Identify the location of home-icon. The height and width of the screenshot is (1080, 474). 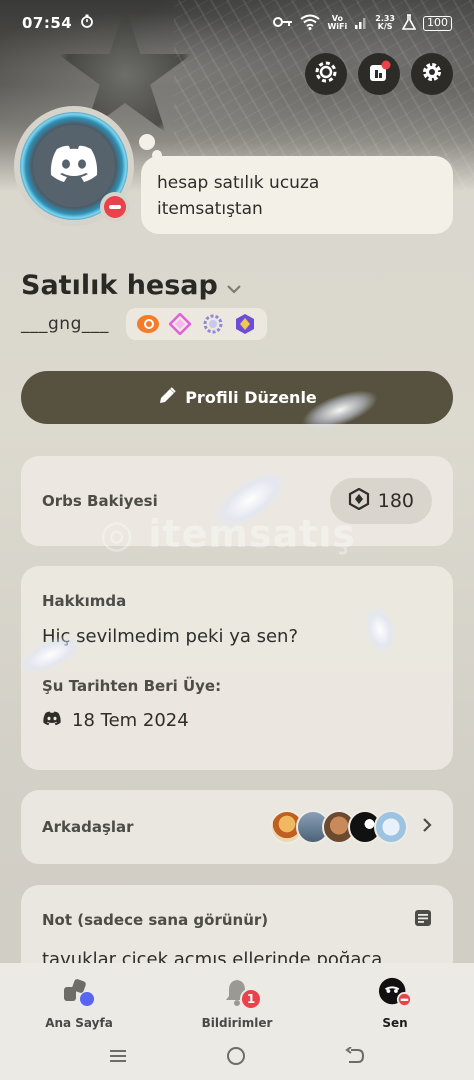
(79, 992).